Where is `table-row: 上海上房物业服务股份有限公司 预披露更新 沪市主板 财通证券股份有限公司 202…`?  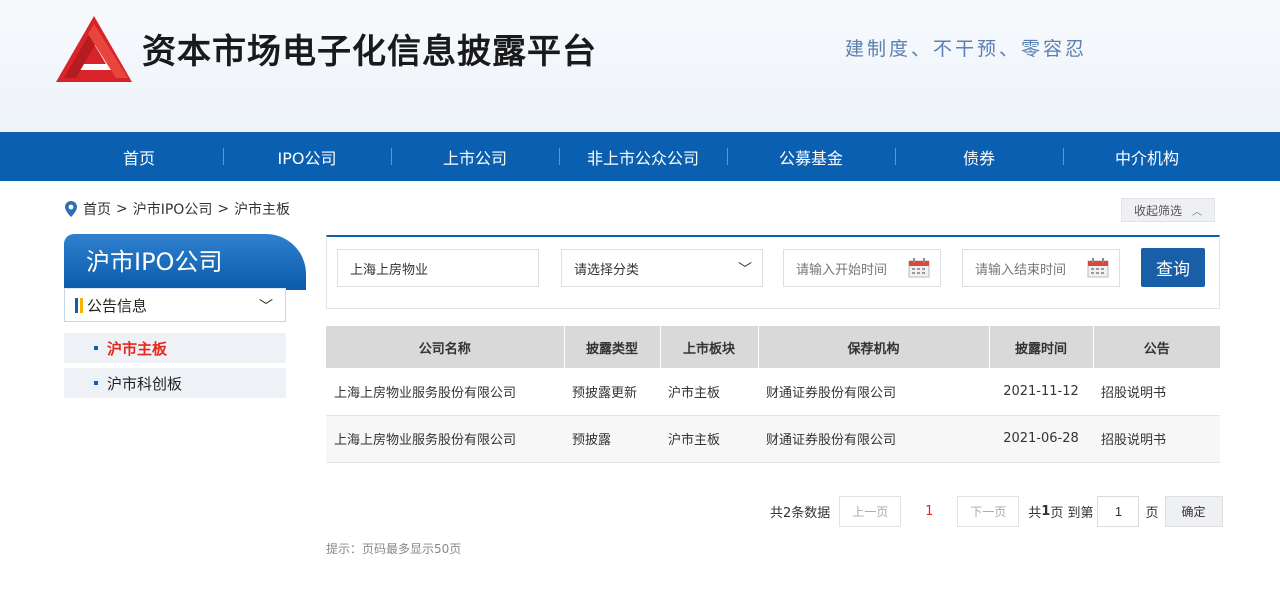 table-row: 上海上房物业服务股份有限公司 预披露更新 沪市主板 财通证券股份有限公司 202… is located at coordinates (773, 392).